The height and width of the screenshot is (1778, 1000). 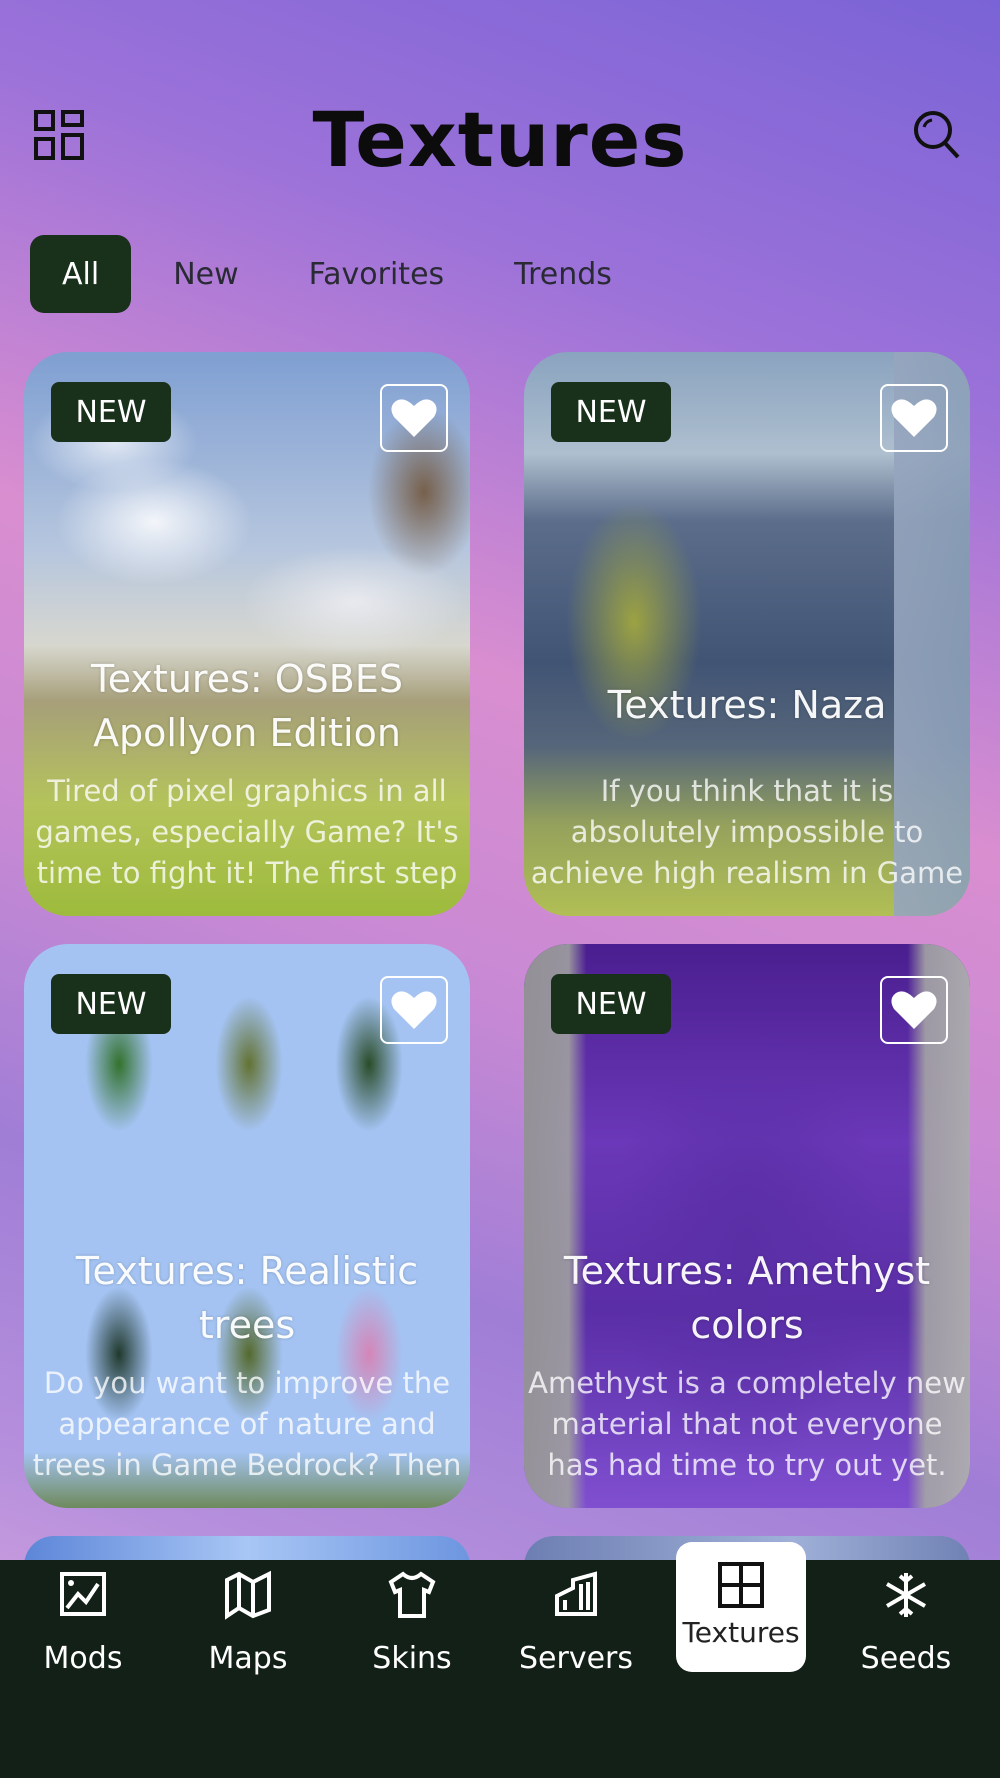 What do you see at coordinates (412, 1626) in the screenshot?
I see `nav-skins: Skins` at bounding box center [412, 1626].